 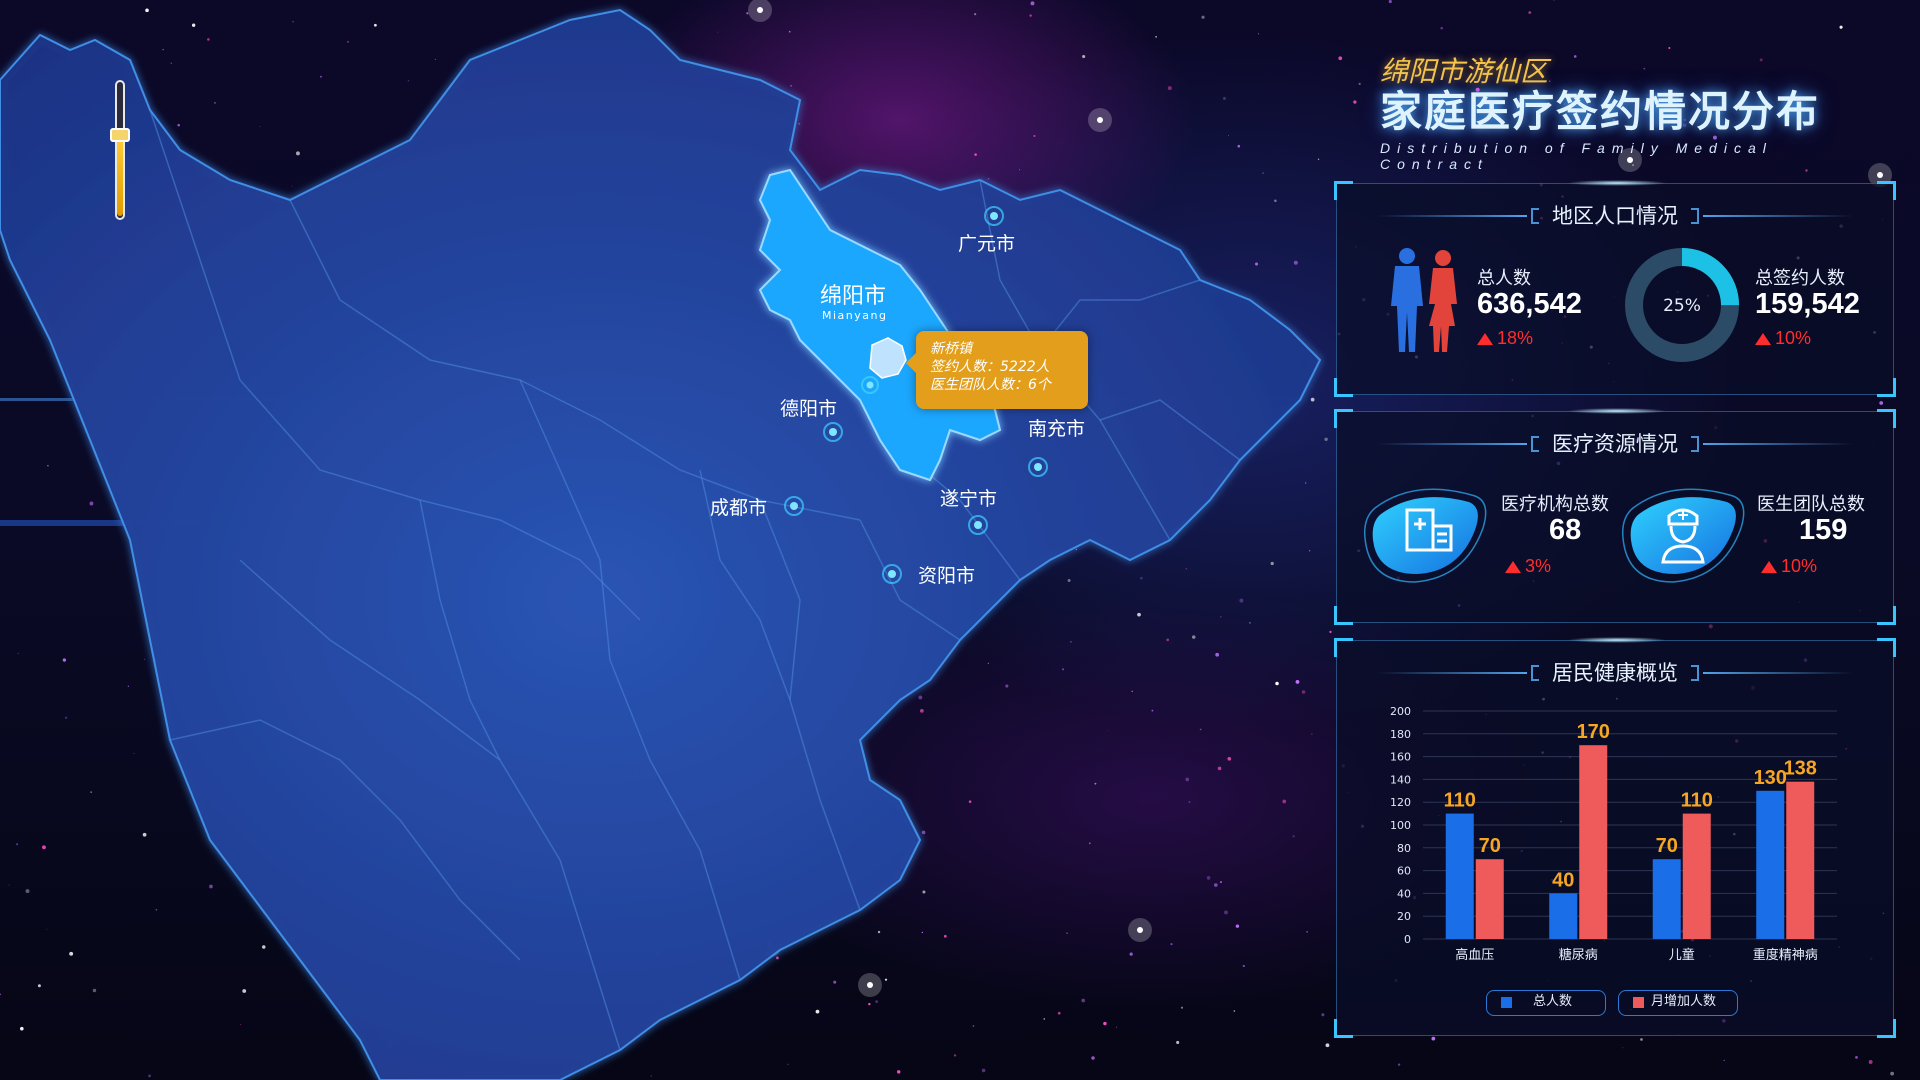 I want to click on legend-total: 总人数, so click(x=1546, y=1003).